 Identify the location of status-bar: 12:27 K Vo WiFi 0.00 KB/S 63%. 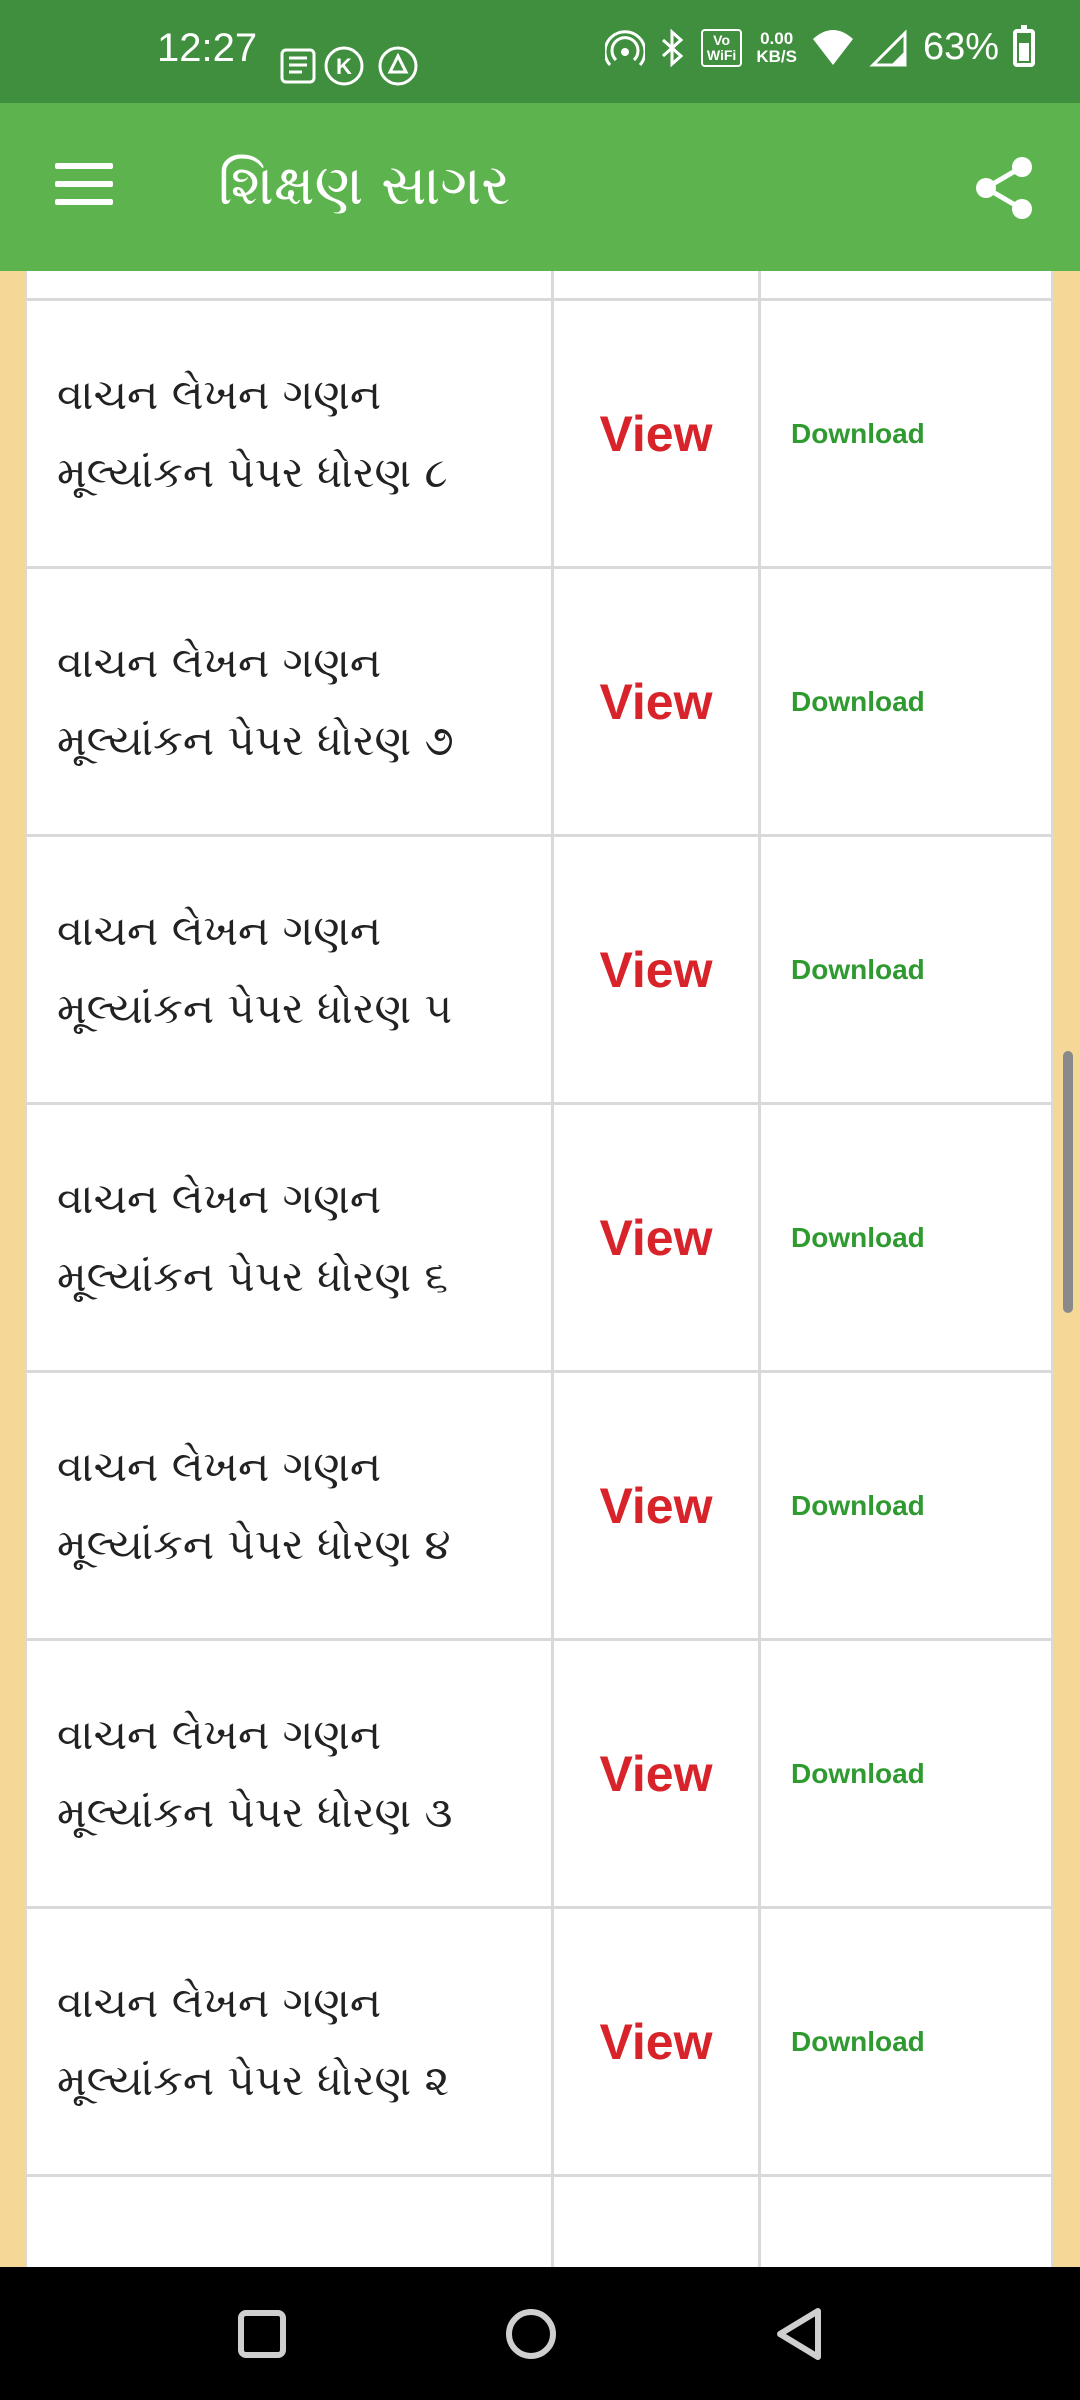
(540, 51).